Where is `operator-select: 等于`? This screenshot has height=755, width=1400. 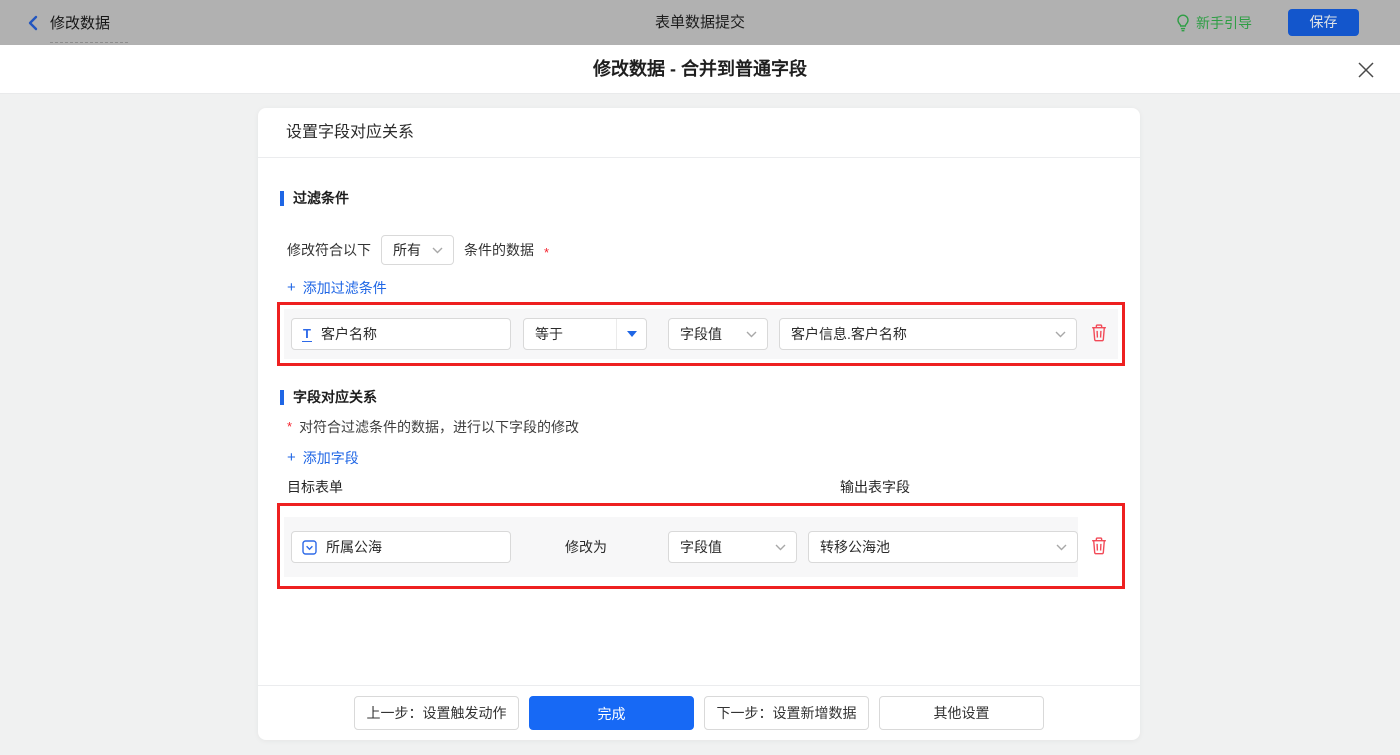 operator-select: 等于 is located at coordinates (585, 334).